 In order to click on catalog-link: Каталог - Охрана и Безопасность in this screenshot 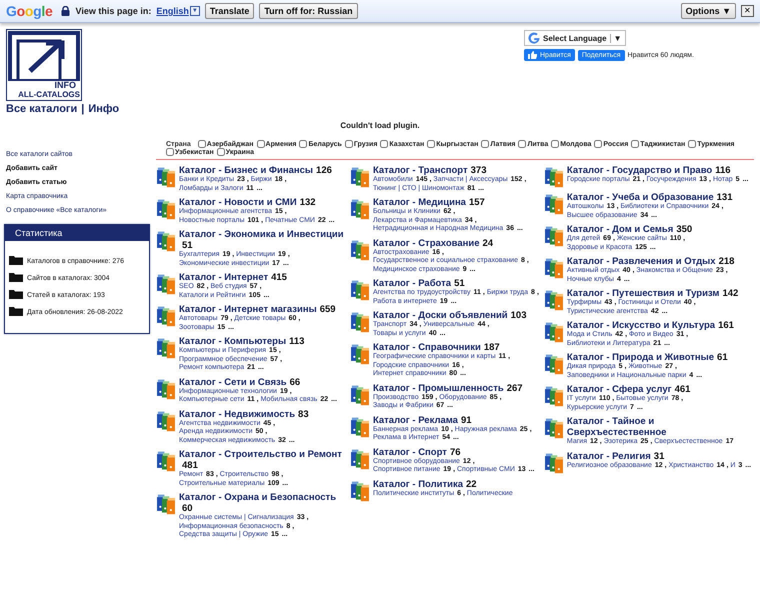, I will do `click(257, 497)`.